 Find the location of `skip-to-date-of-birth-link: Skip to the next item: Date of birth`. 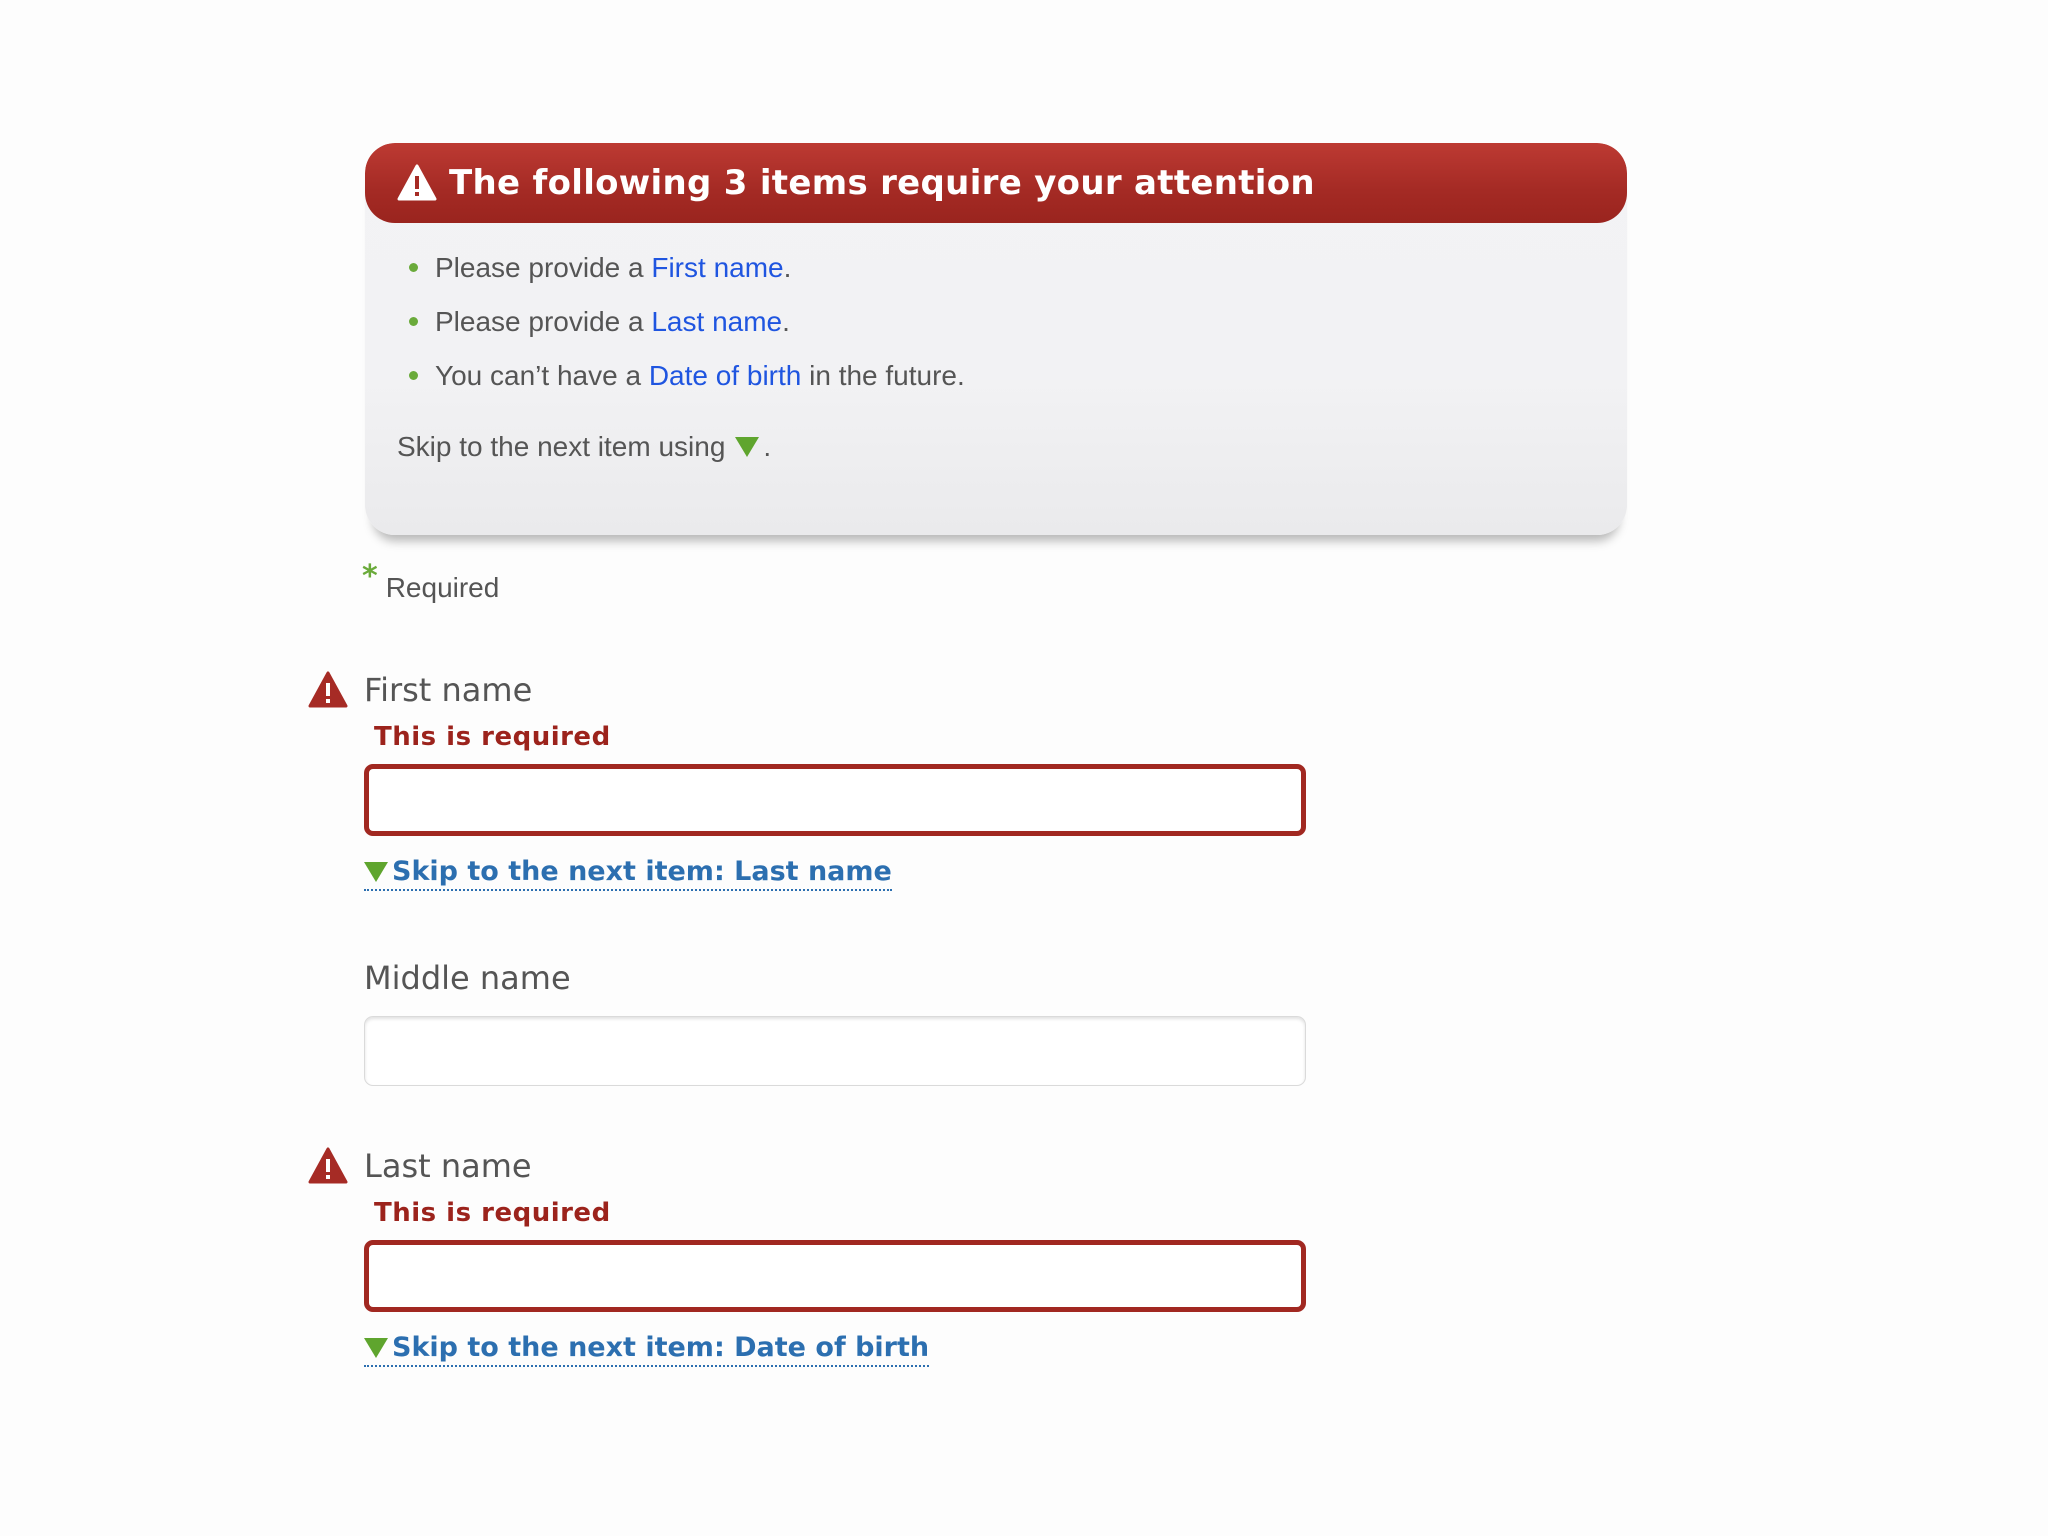

skip-to-date-of-birth-link: Skip to the next item: Date of birth is located at coordinates (647, 1349).